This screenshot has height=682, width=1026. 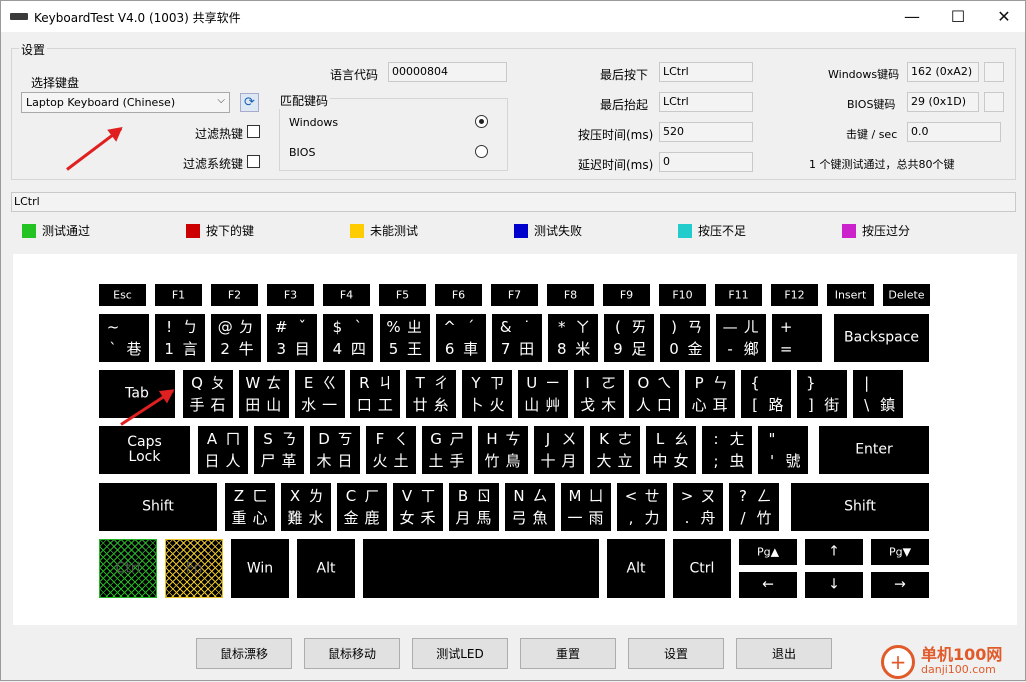 I want to click on close-button: ✕, so click(x=1003, y=16).